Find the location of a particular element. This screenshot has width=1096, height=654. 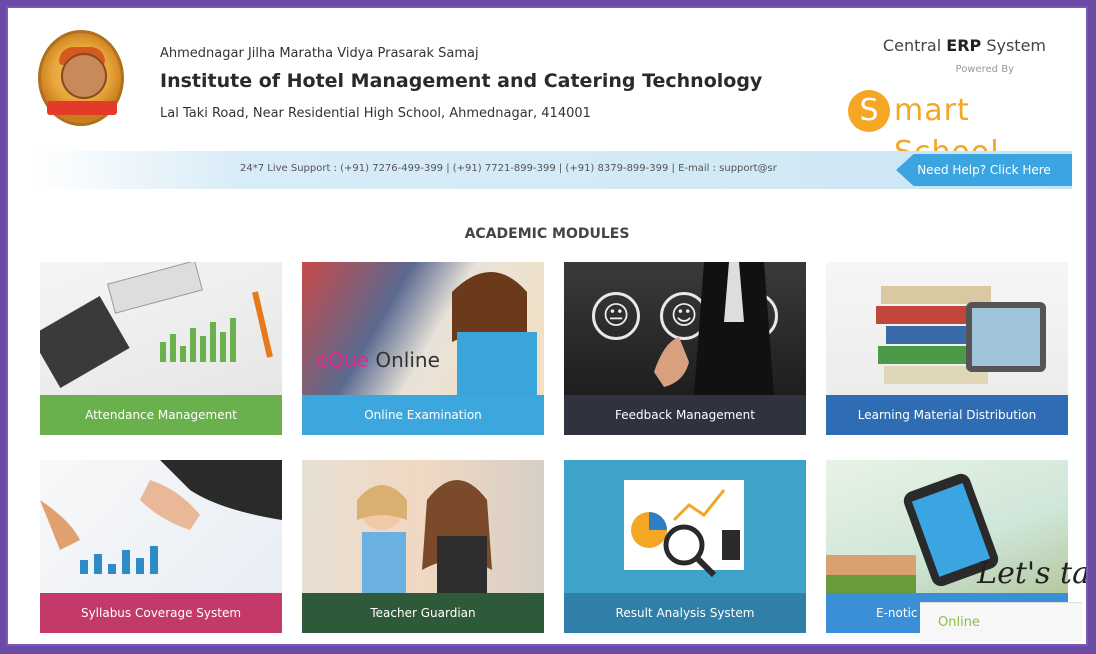

logo-face is located at coordinates (84, 76).